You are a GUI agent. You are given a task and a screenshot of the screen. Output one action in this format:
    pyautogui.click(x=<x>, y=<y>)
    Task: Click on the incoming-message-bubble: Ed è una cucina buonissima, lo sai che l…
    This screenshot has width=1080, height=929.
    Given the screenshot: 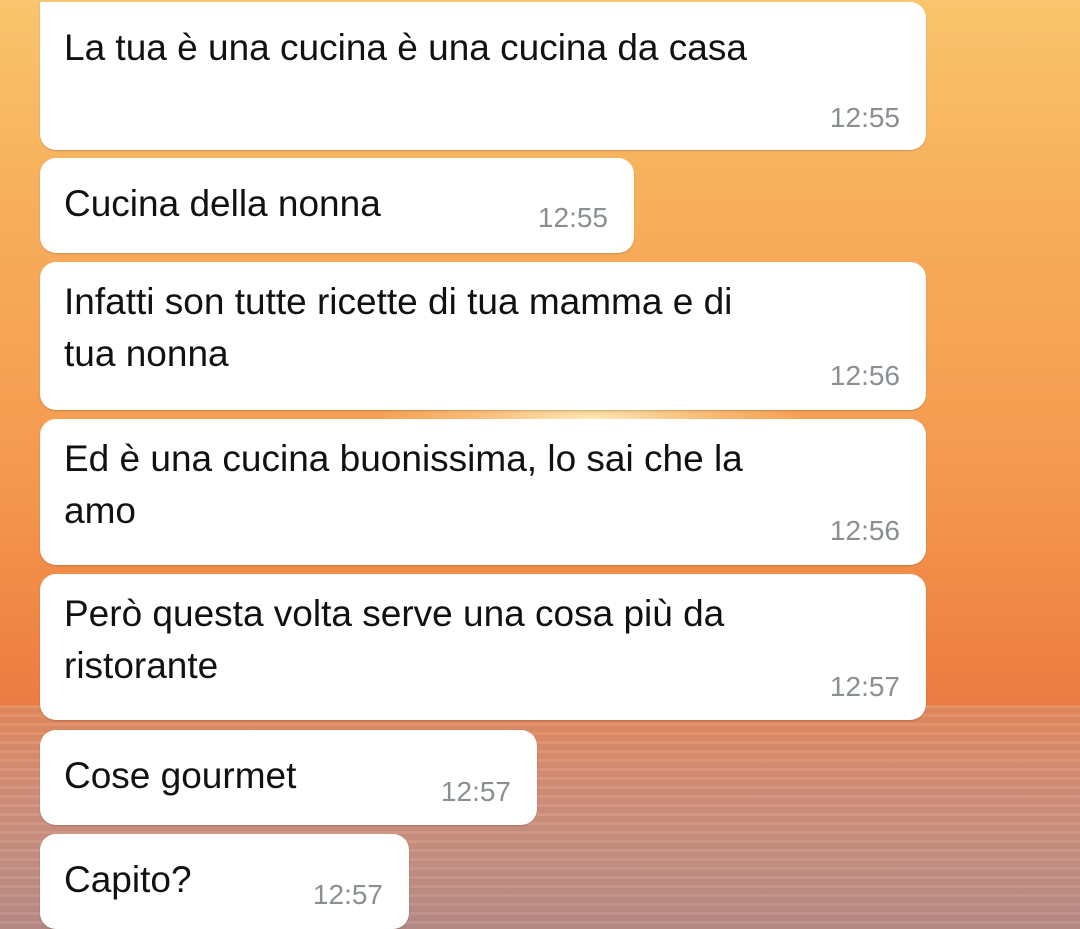 What is the action you would take?
    pyautogui.click(x=483, y=492)
    